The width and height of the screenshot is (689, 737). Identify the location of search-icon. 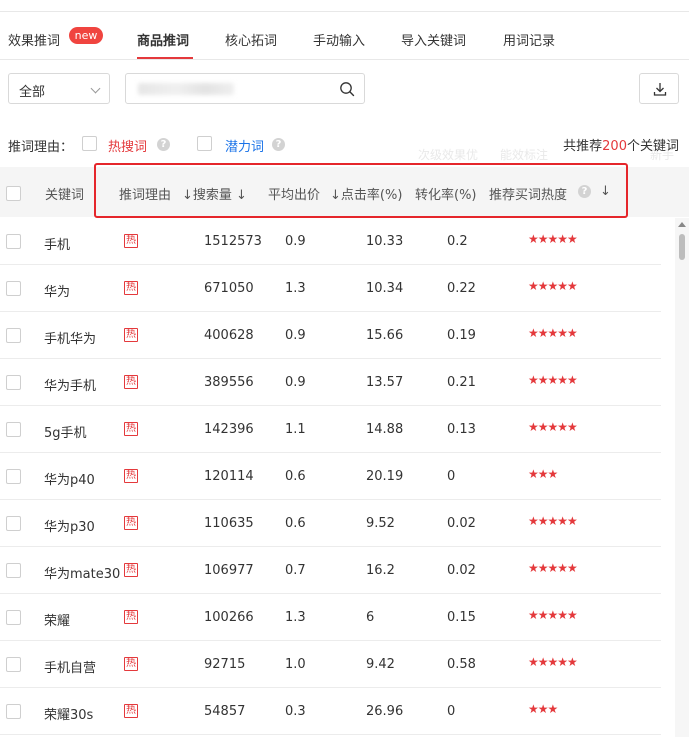
(347, 89).